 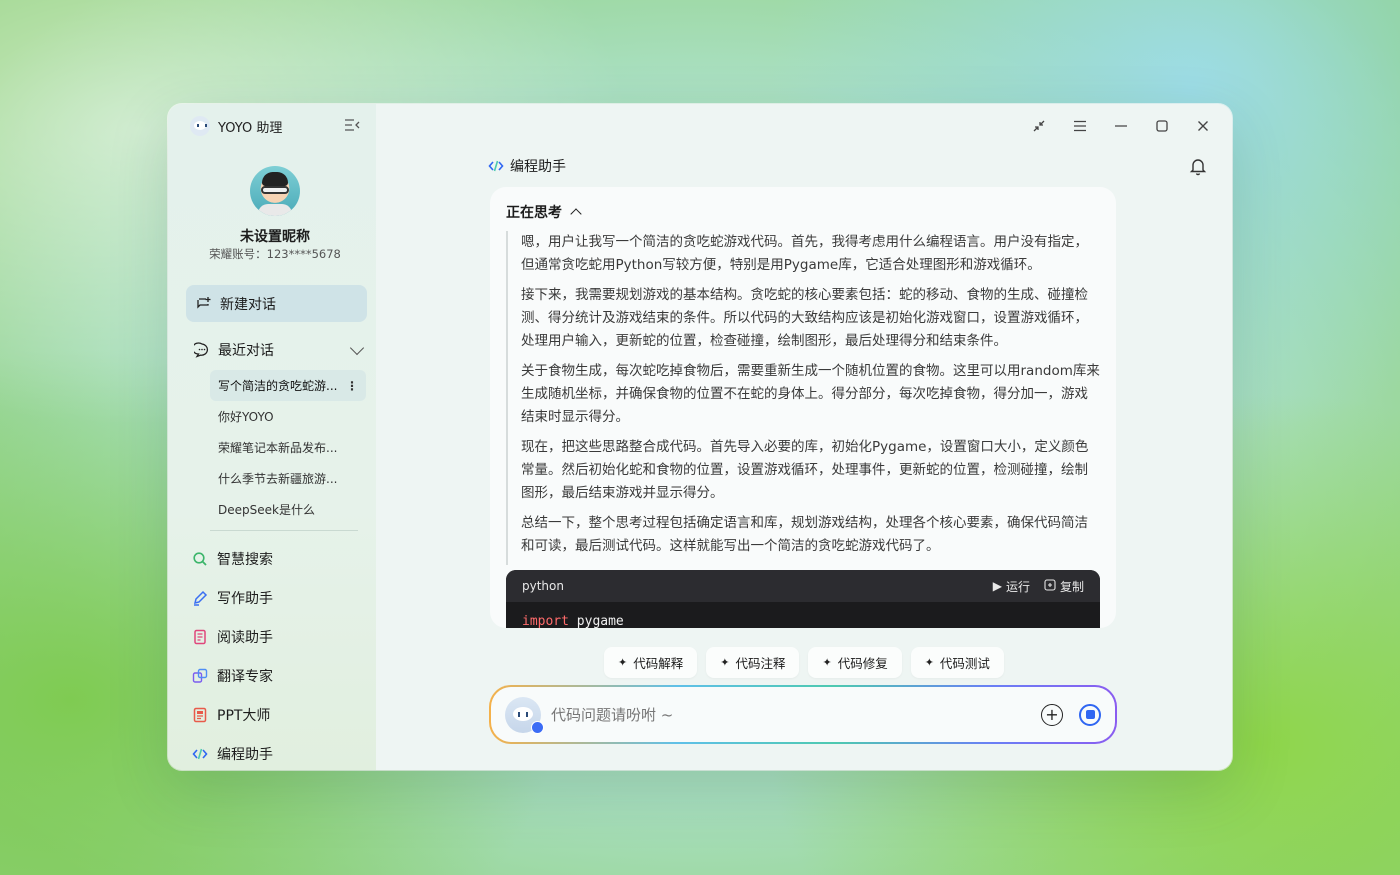 What do you see at coordinates (200, 715) in the screenshot?
I see `ppt-icon` at bounding box center [200, 715].